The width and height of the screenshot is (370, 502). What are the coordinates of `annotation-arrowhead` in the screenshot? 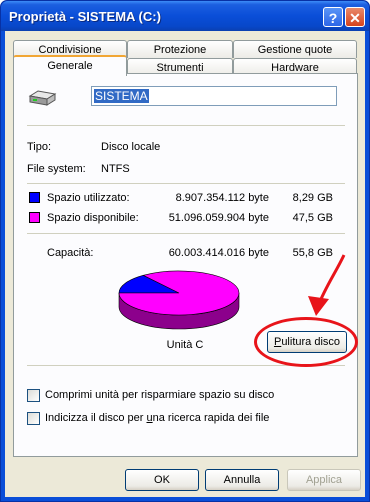 It's located at (318, 306).